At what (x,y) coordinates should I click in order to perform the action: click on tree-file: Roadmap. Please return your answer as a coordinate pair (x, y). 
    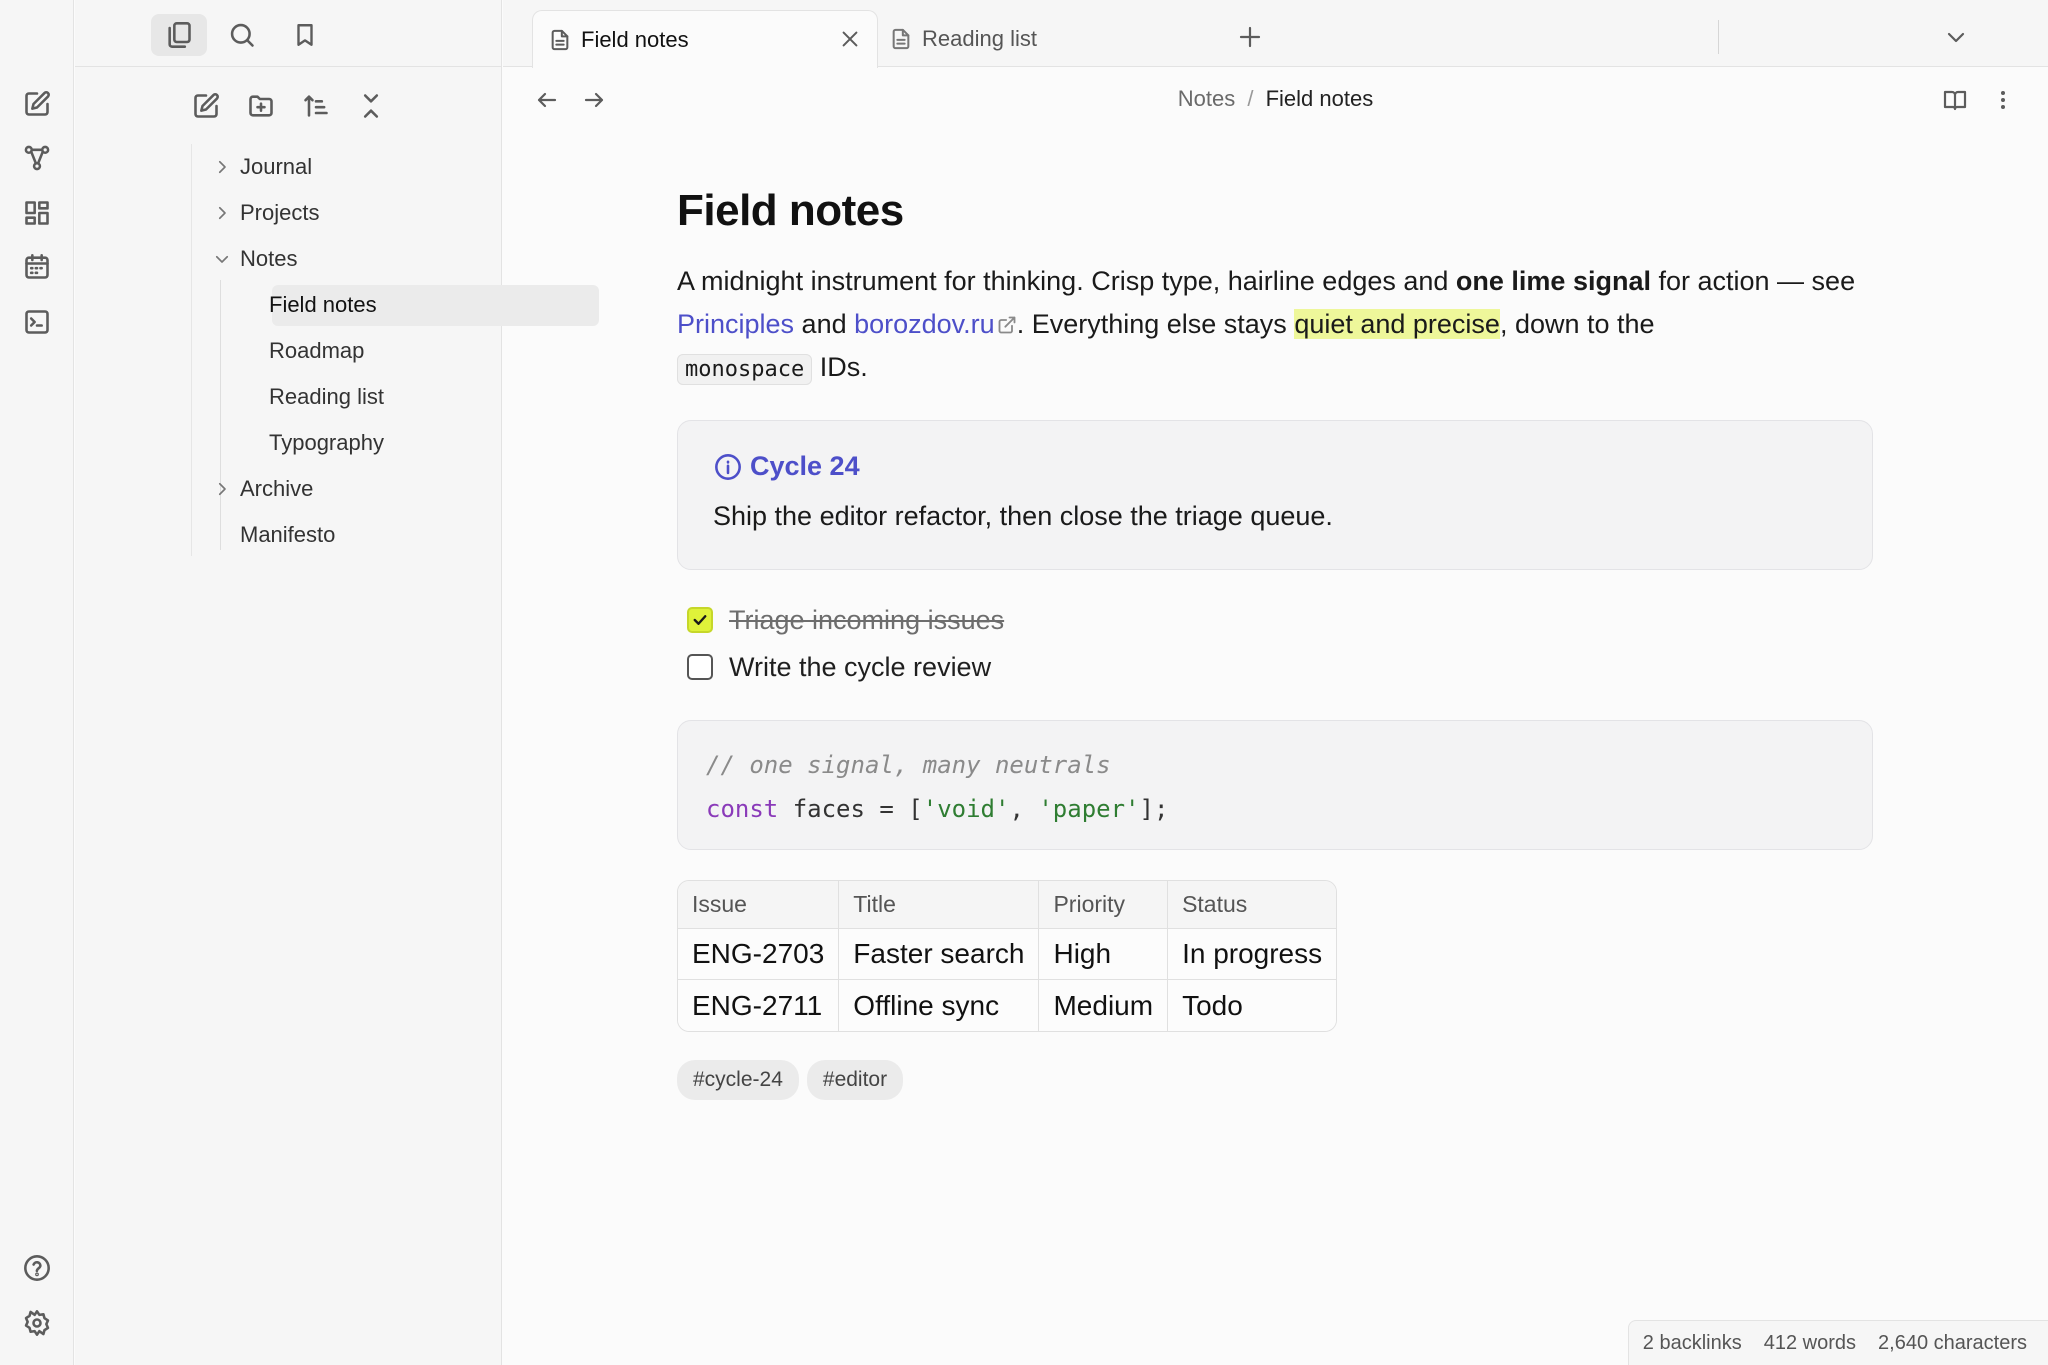
    Looking at the image, I should click on (337, 351).